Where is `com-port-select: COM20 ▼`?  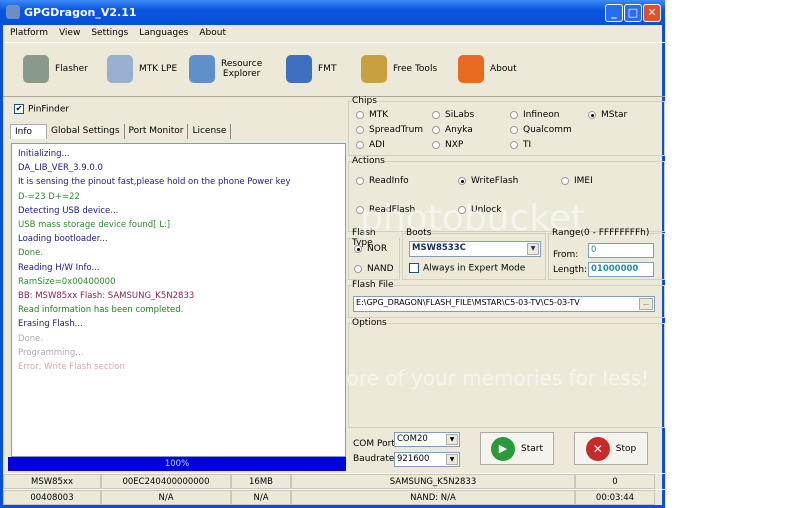
com-port-select: COM20 ▼ is located at coordinates (427, 439).